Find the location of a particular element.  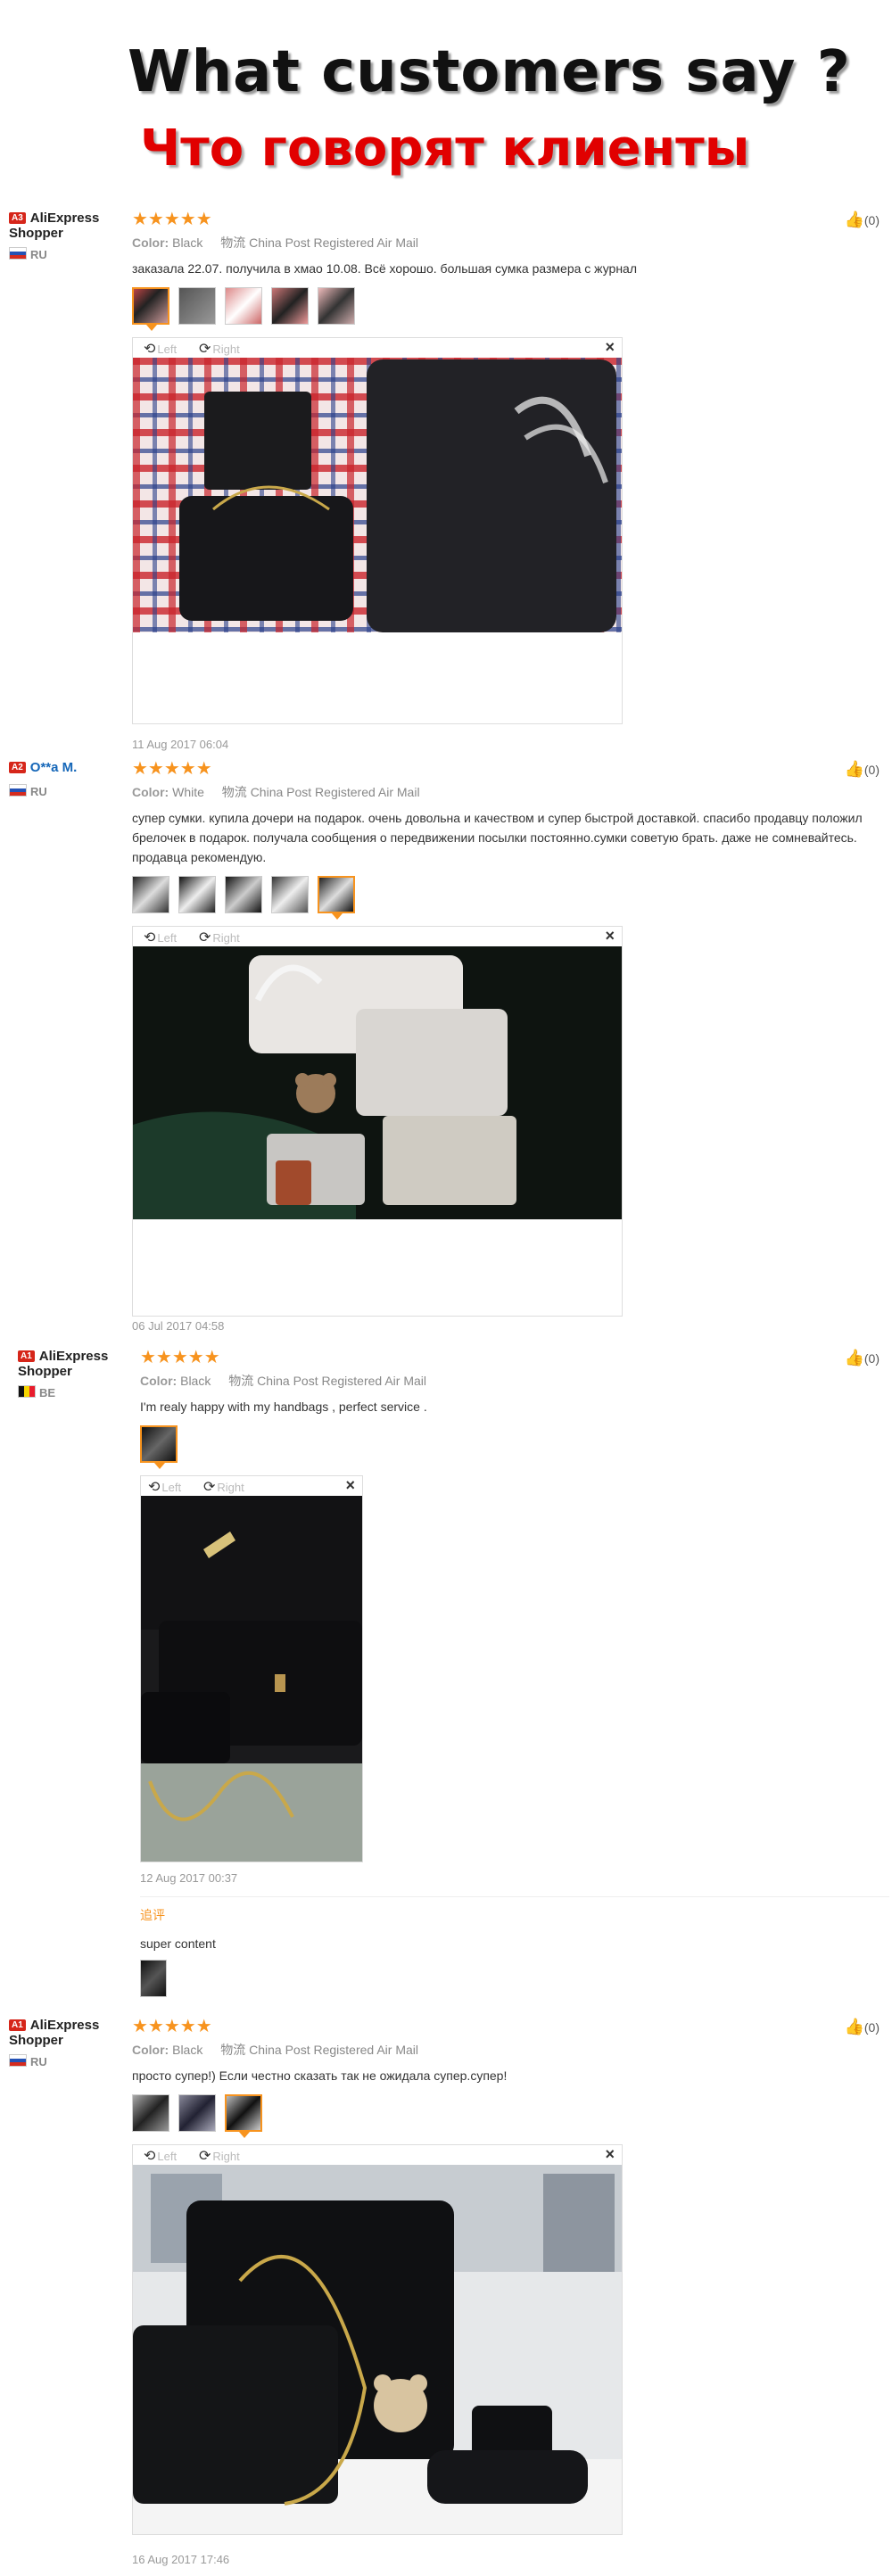

handbag-photo-white is located at coordinates (377, 1083).